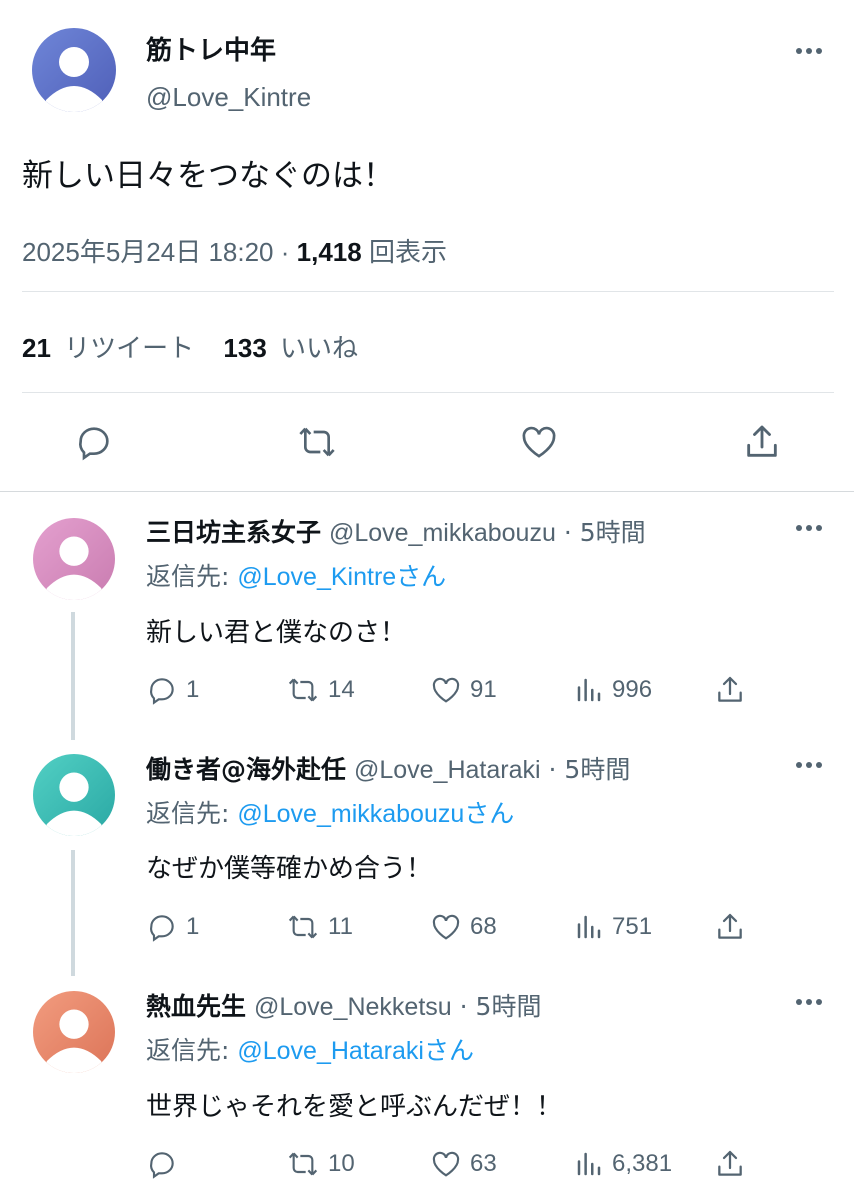 The height and width of the screenshot is (1200, 854). What do you see at coordinates (228, 97) in the screenshot?
I see `handle: @Love_Kintre` at bounding box center [228, 97].